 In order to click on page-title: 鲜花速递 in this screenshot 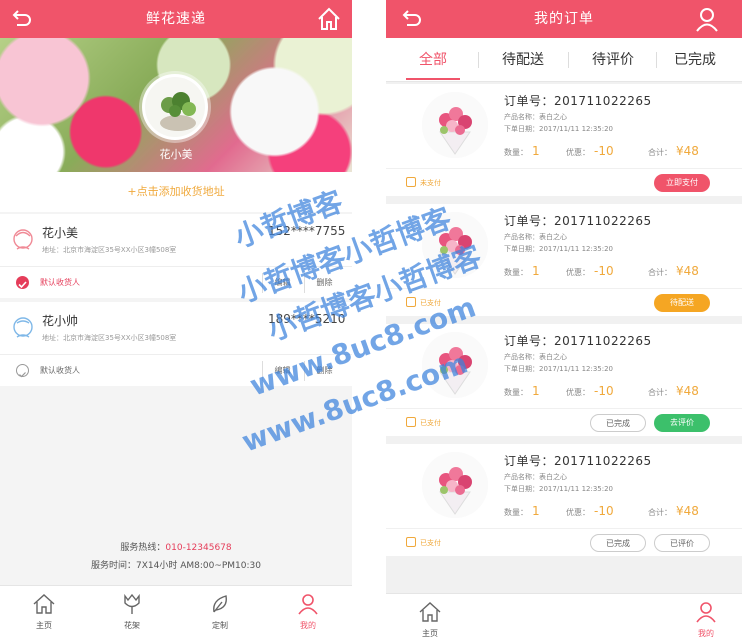, I will do `click(176, 19)`.